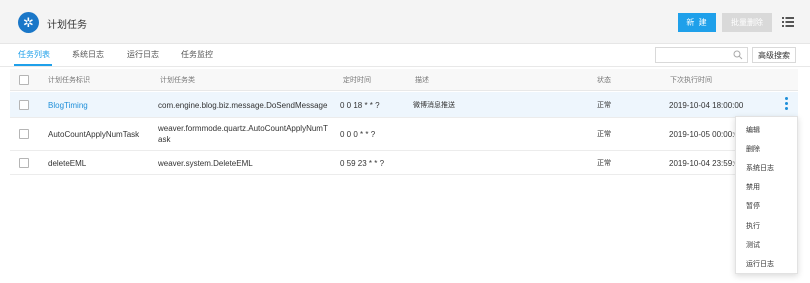 This screenshot has width=810, height=283. I want to click on tab-task-list: 任务列表, so click(34, 54).